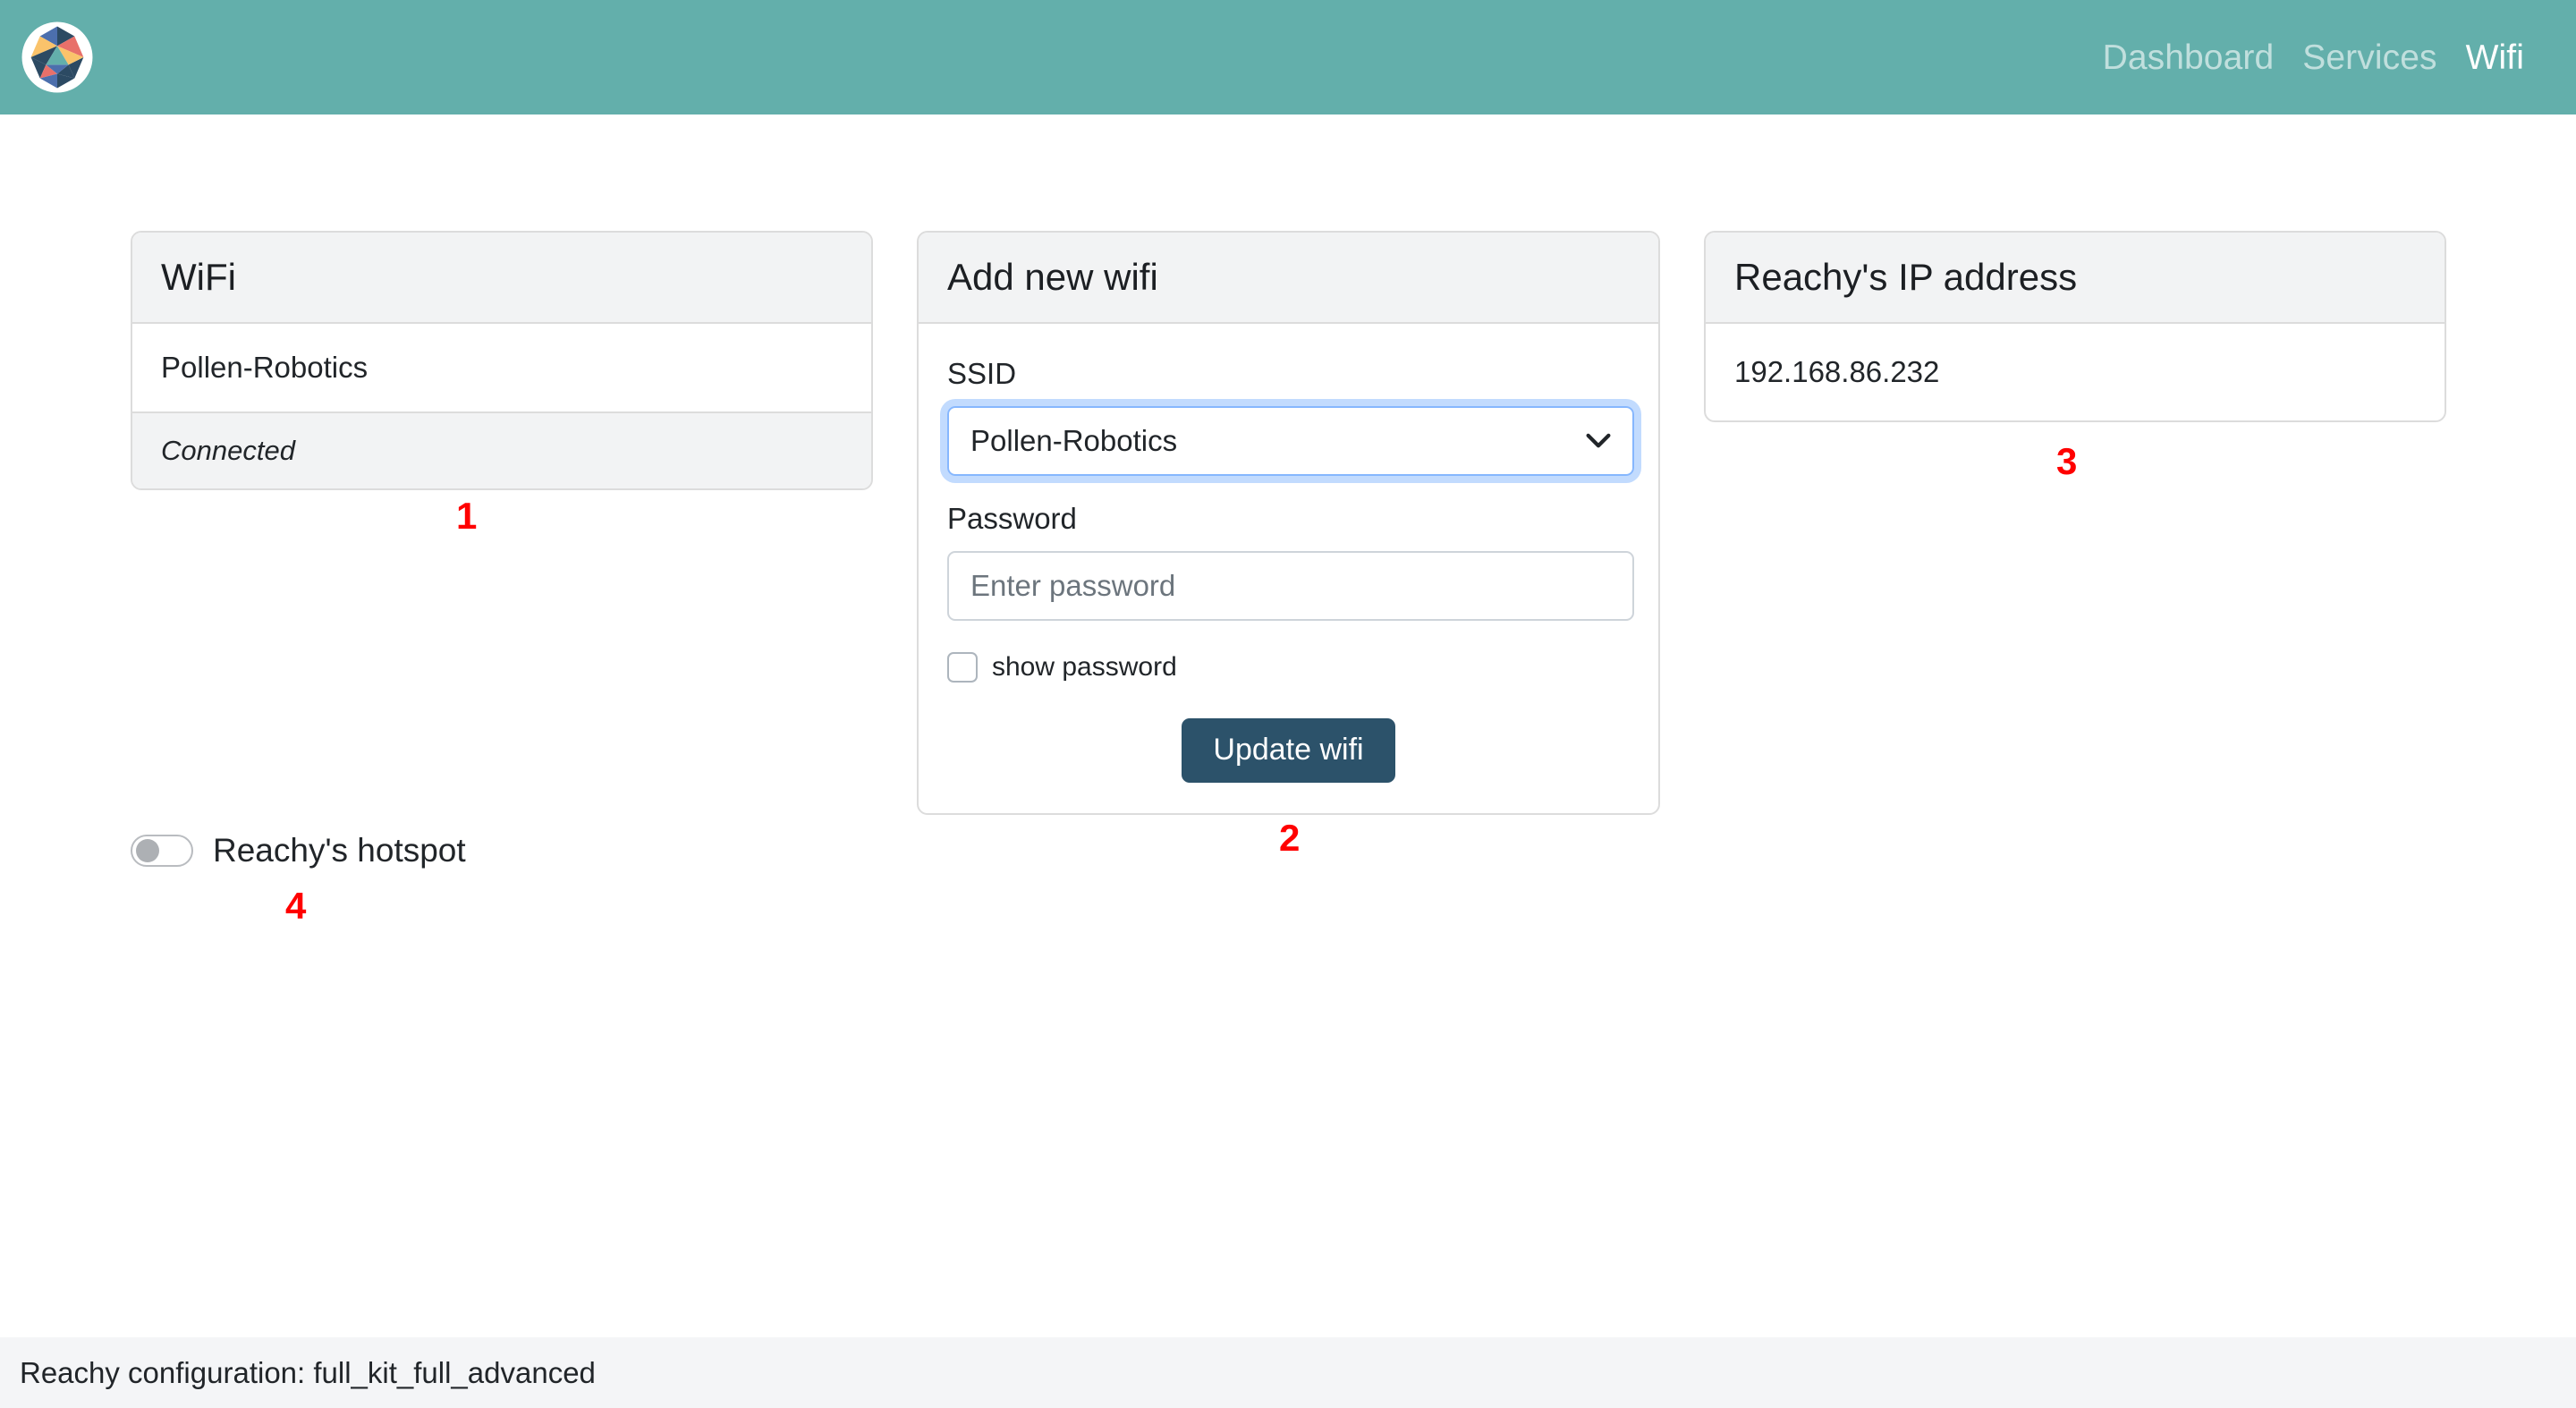 This screenshot has height=1408, width=2576. What do you see at coordinates (962, 667) in the screenshot?
I see `show-password-checkbox` at bounding box center [962, 667].